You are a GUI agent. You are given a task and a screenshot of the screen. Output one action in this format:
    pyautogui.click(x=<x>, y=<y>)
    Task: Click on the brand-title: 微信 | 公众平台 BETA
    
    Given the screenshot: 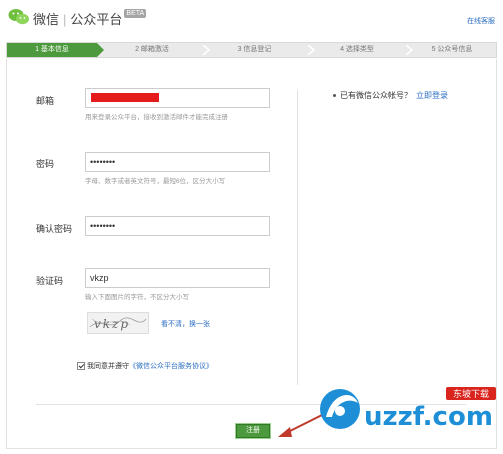 What is the action you would take?
    pyautogui.click(x=90, y=18)
    